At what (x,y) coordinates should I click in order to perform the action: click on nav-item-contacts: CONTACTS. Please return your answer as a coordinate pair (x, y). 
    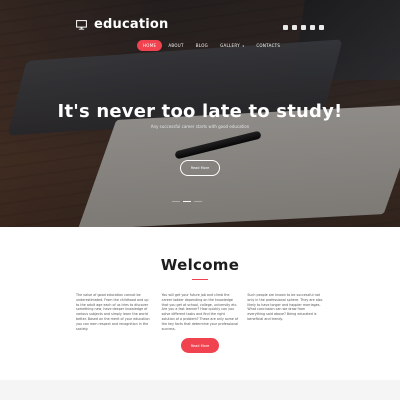
    Looking at the image, I should click on (268, 45).